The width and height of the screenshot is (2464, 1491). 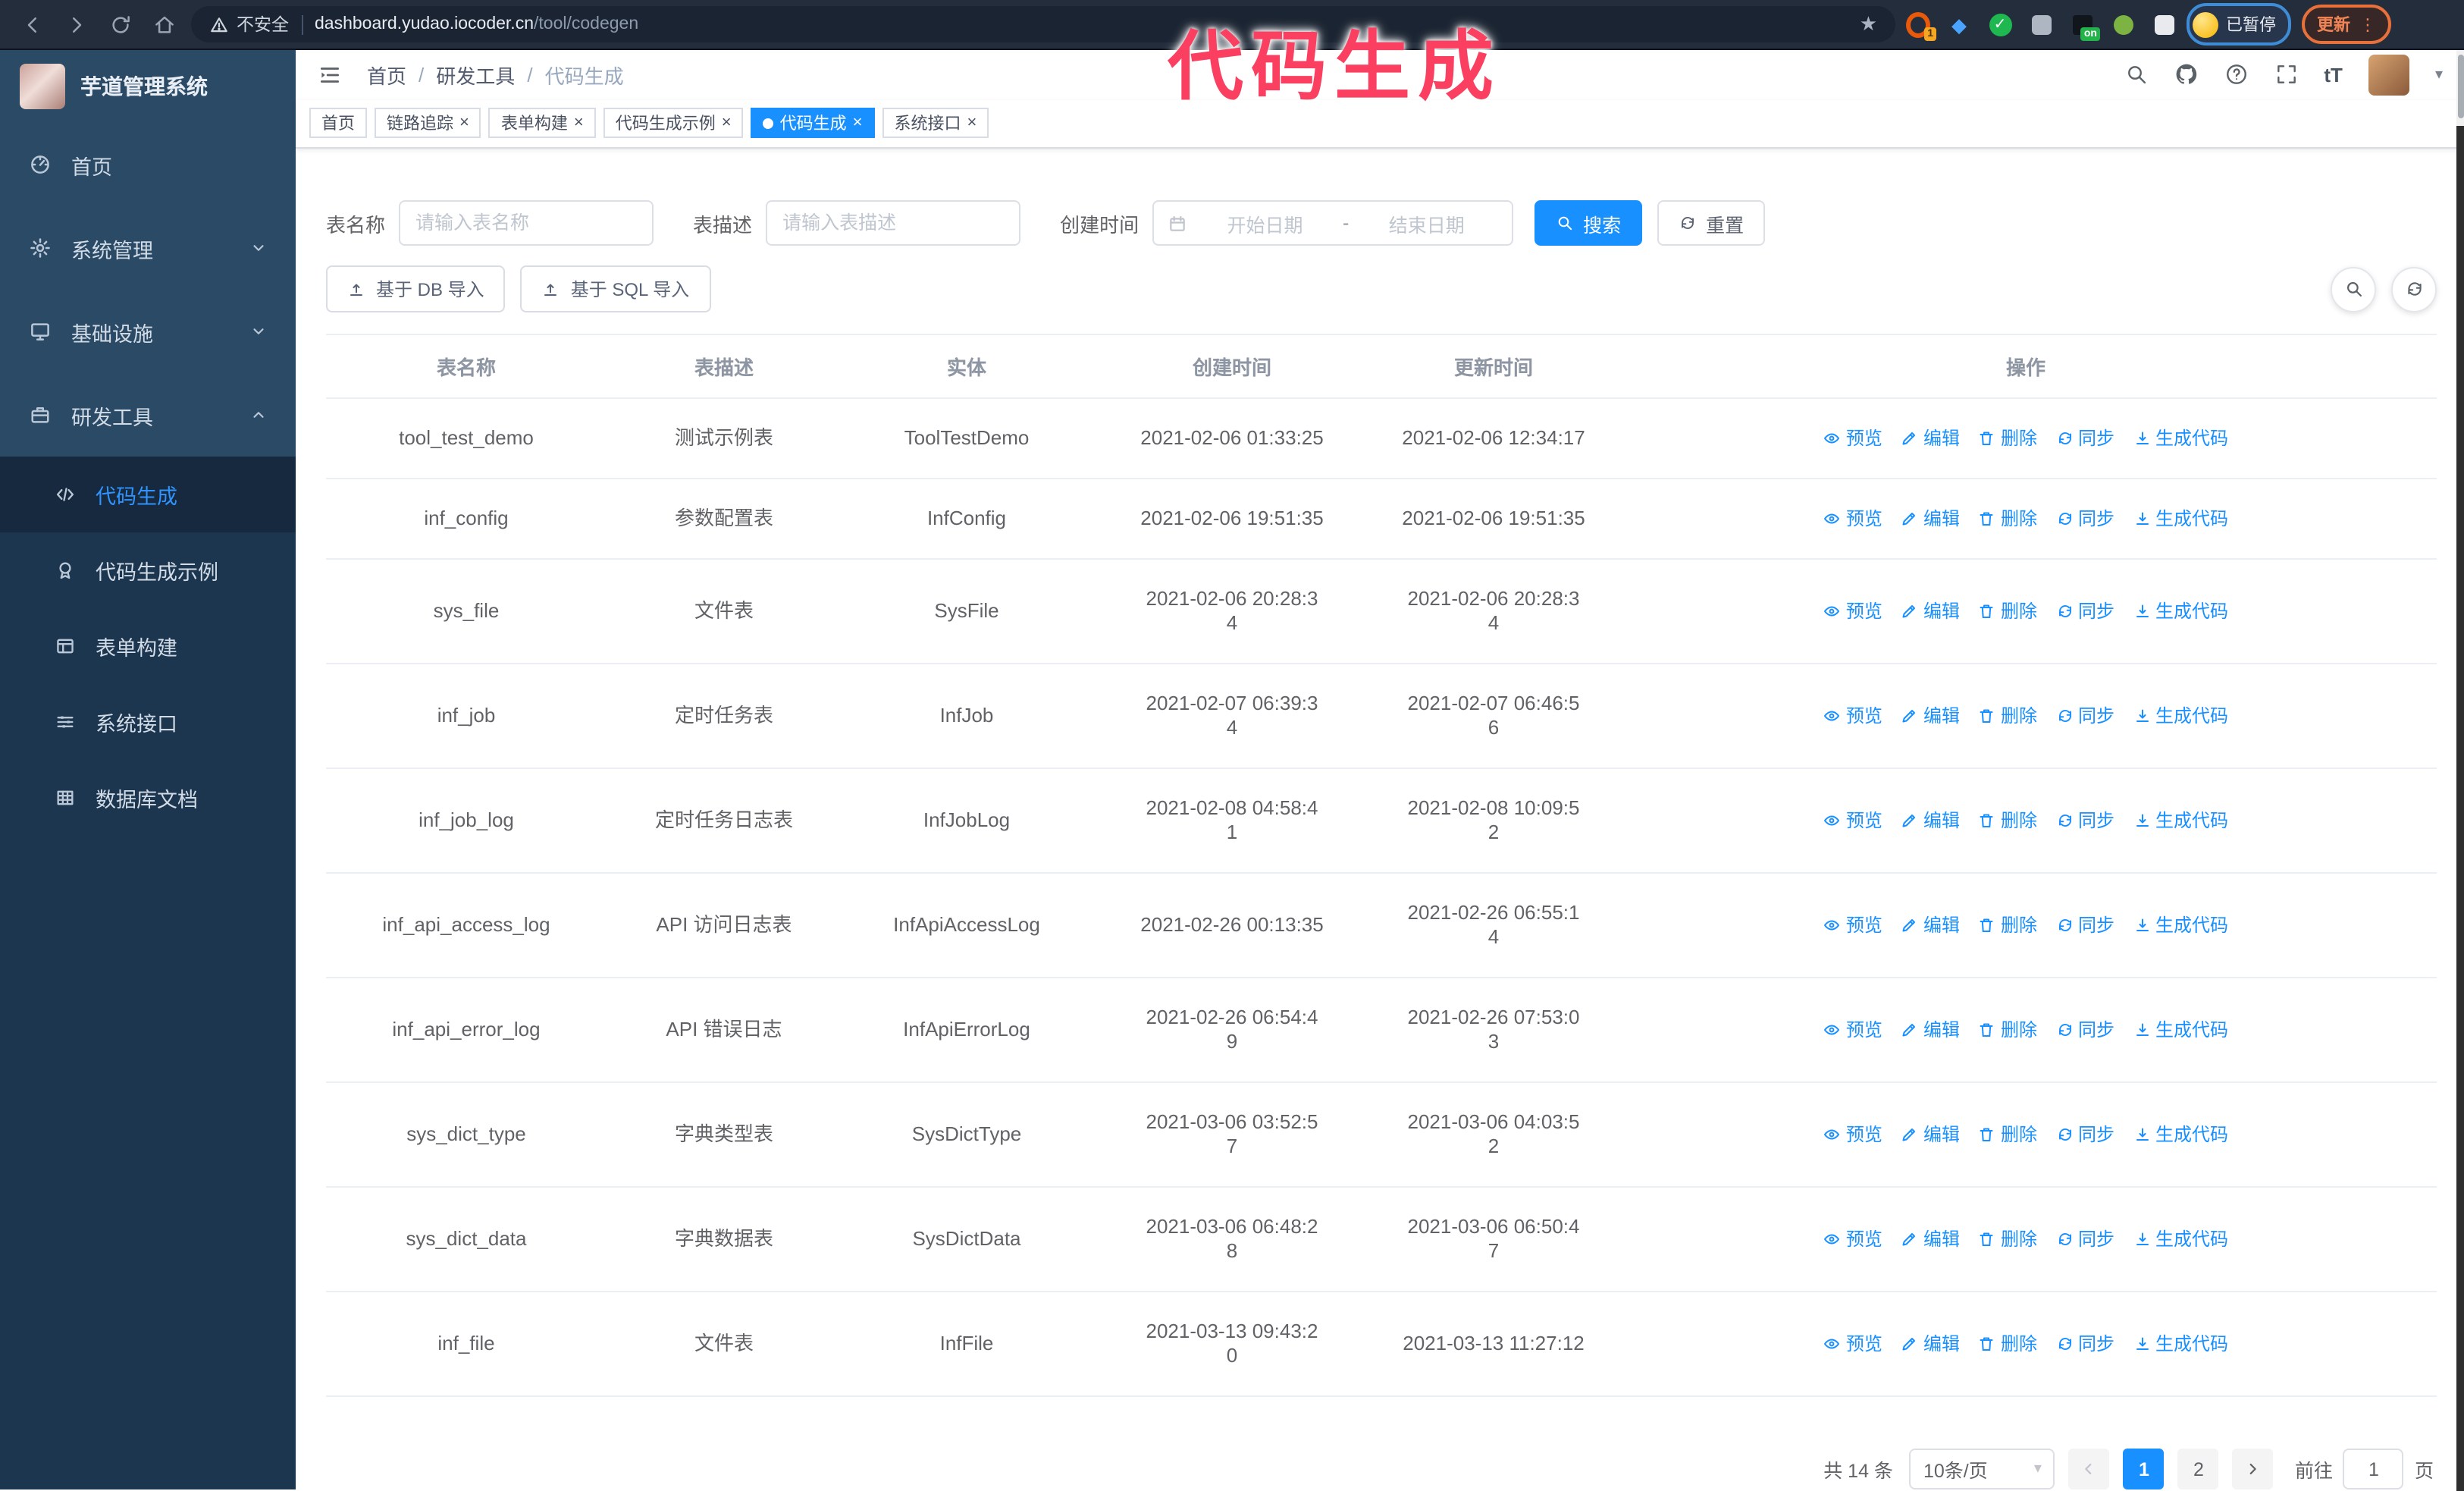 I want to click on date-range-picker: 开始日期 - 结束日期, so click(x=1333, y=223).